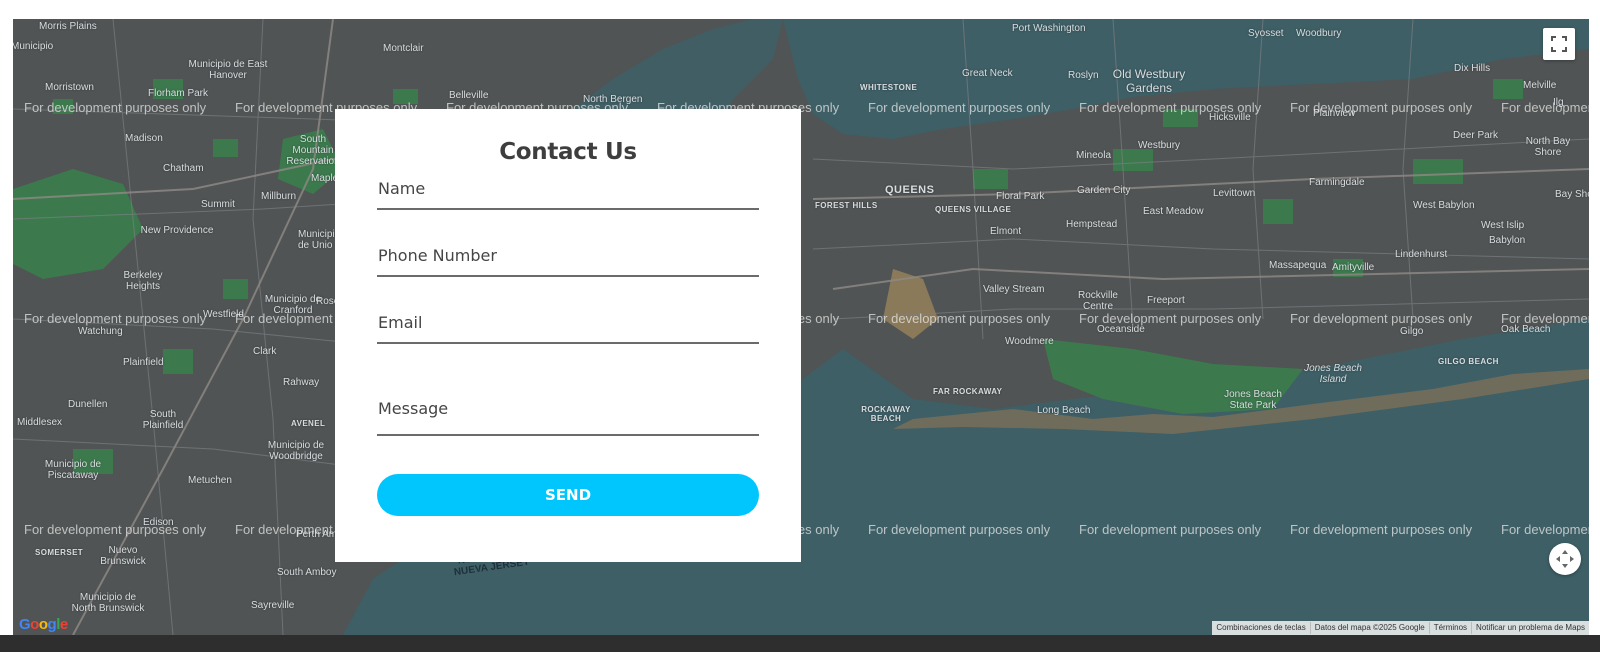 The height and width of the screenshot is (652, 1600). I want to click on map-place-label: Deer Park, so click(1476, 135).